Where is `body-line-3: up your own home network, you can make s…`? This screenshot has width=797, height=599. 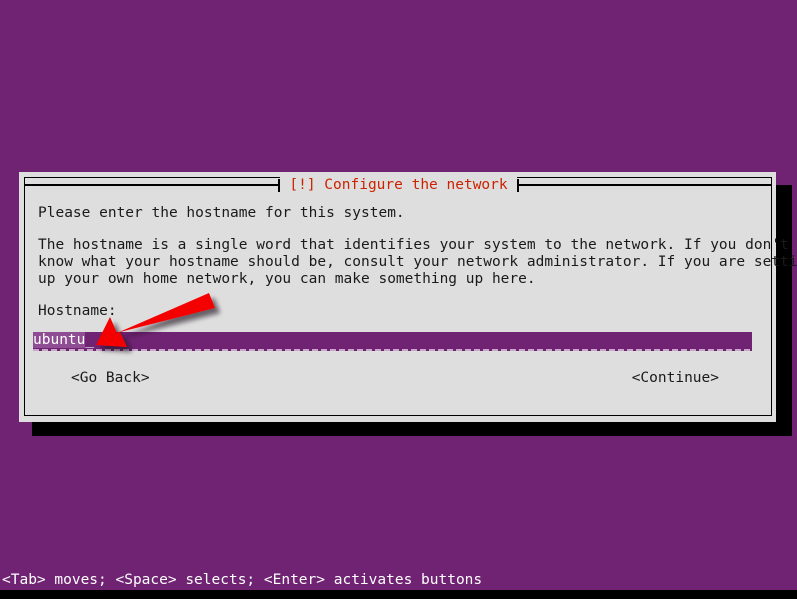
body-line-3: up your own home network, you can make s… is located at coordinates (287, 279).